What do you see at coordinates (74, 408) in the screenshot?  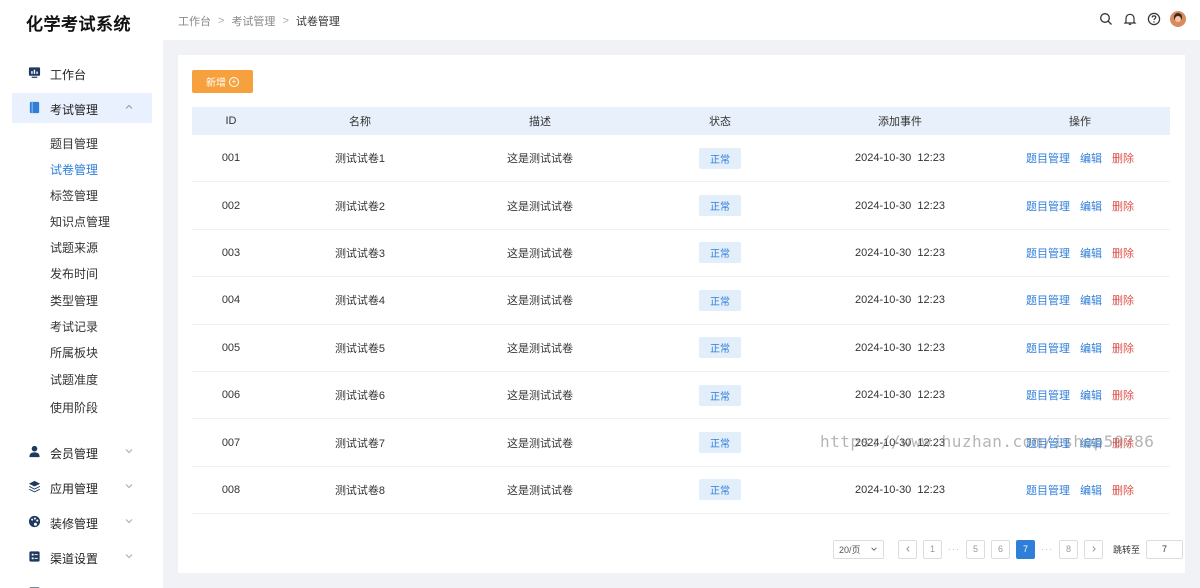 I see `sub-item-stage: 使用阶段` at bounding box center [74, 408].